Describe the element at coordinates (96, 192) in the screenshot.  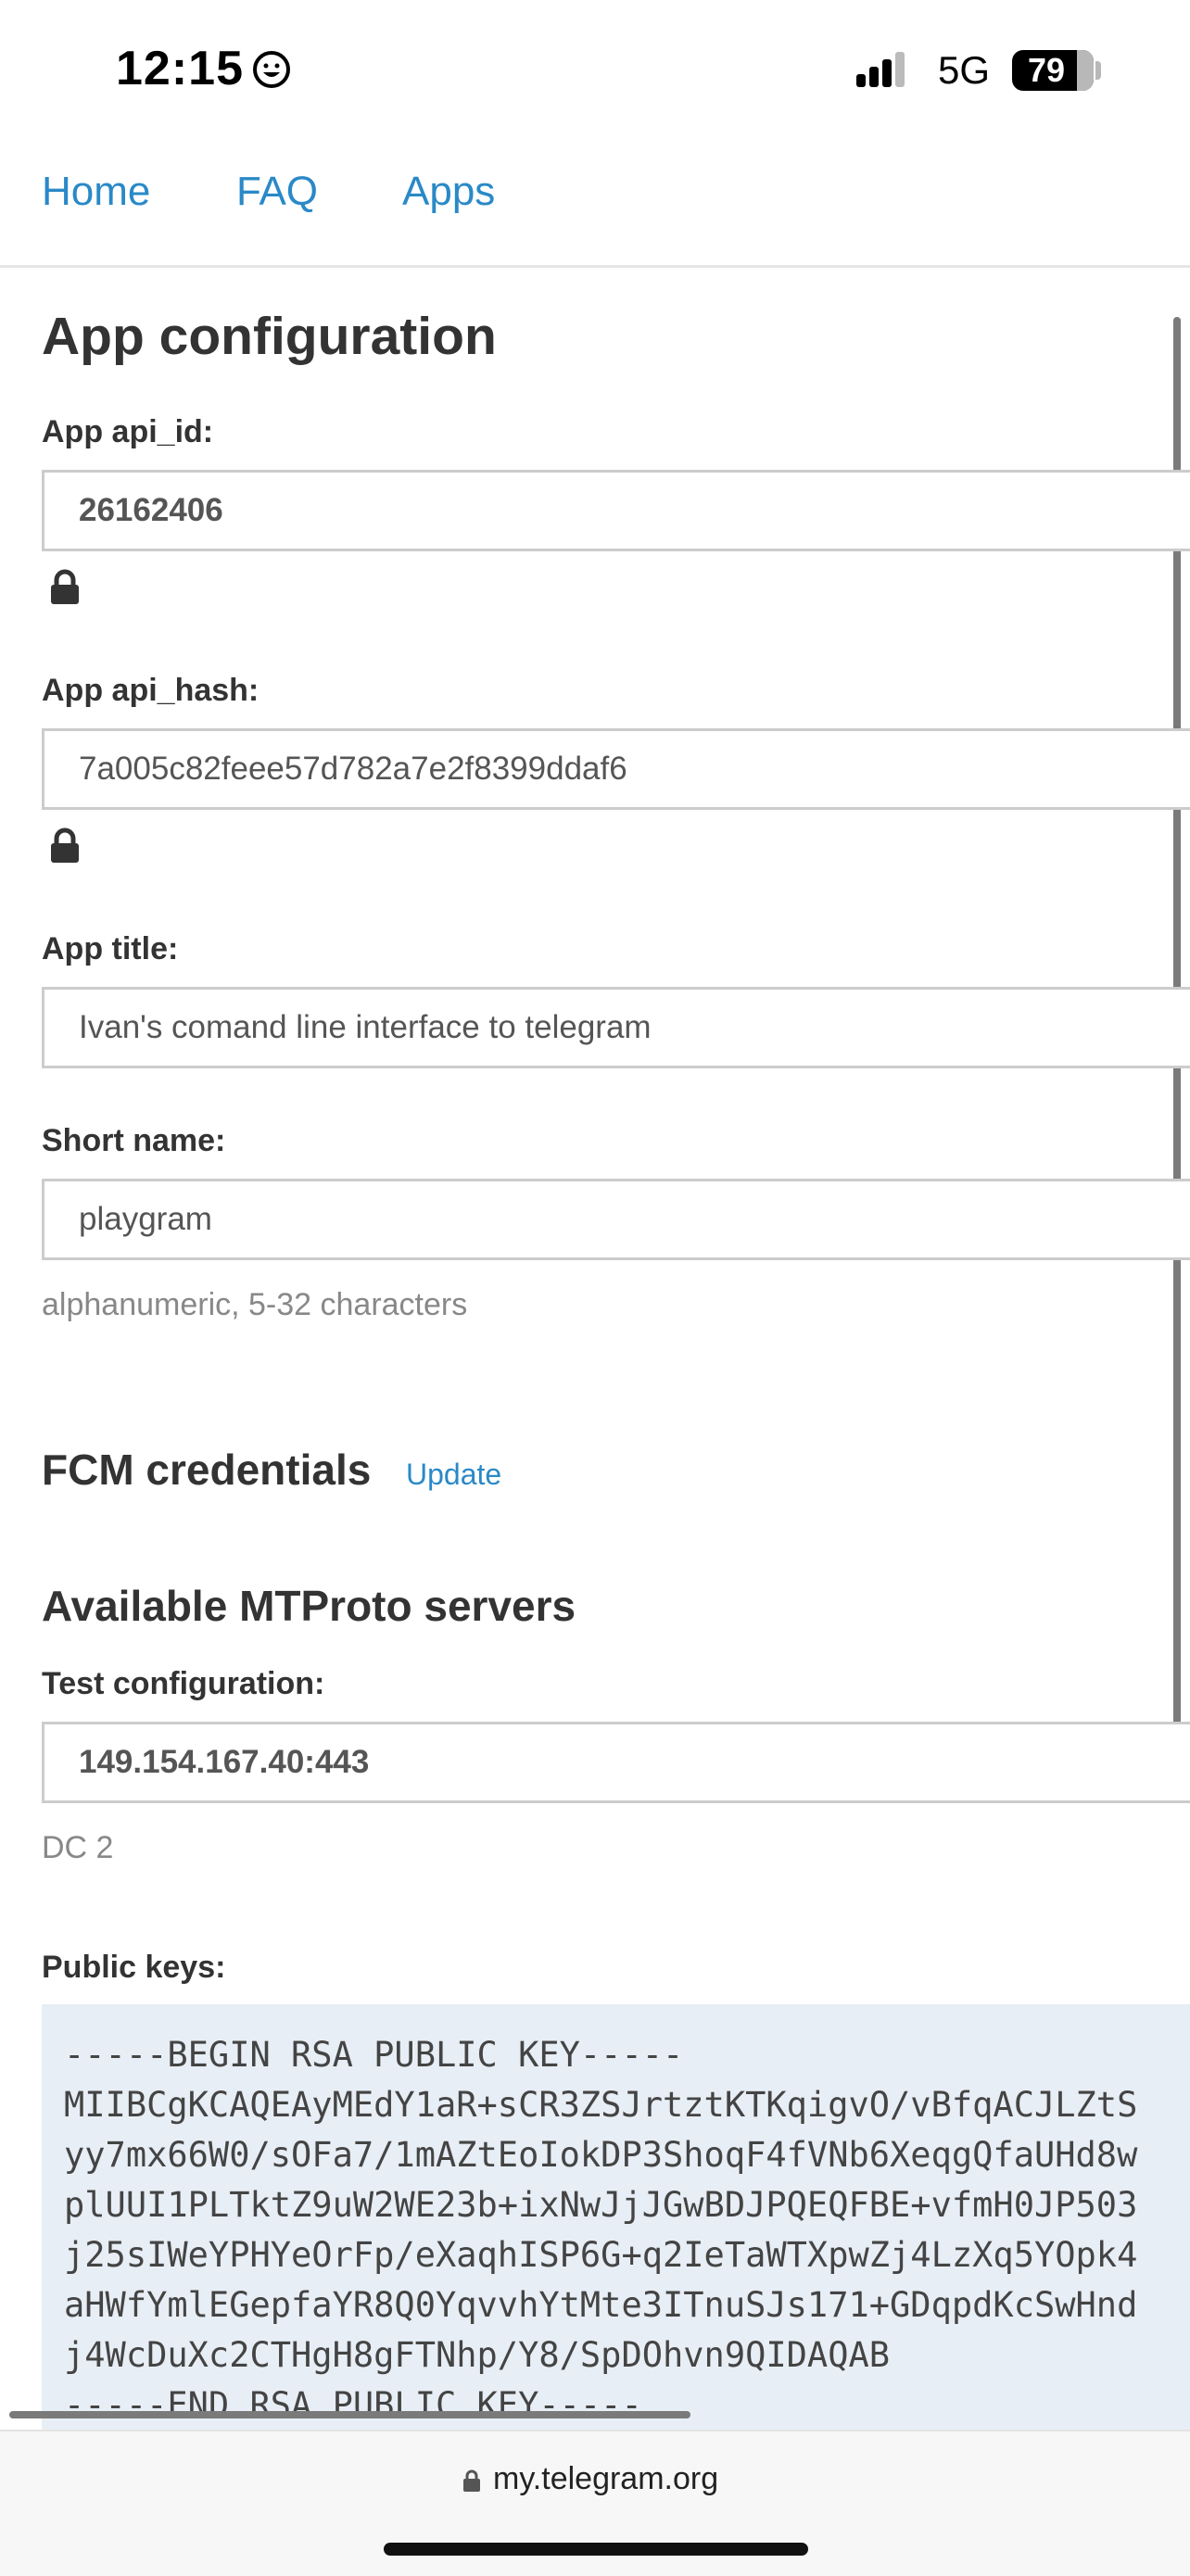
I see `nav-home-link: Home` at that location.